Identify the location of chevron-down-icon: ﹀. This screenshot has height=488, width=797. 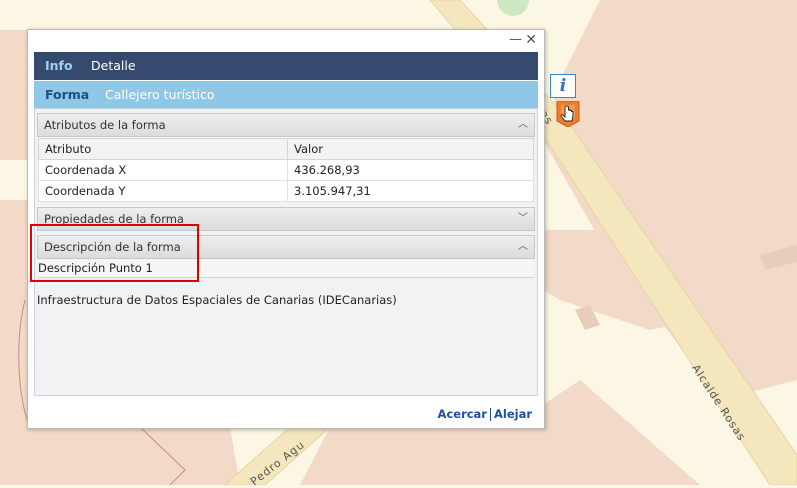
(523, 218).